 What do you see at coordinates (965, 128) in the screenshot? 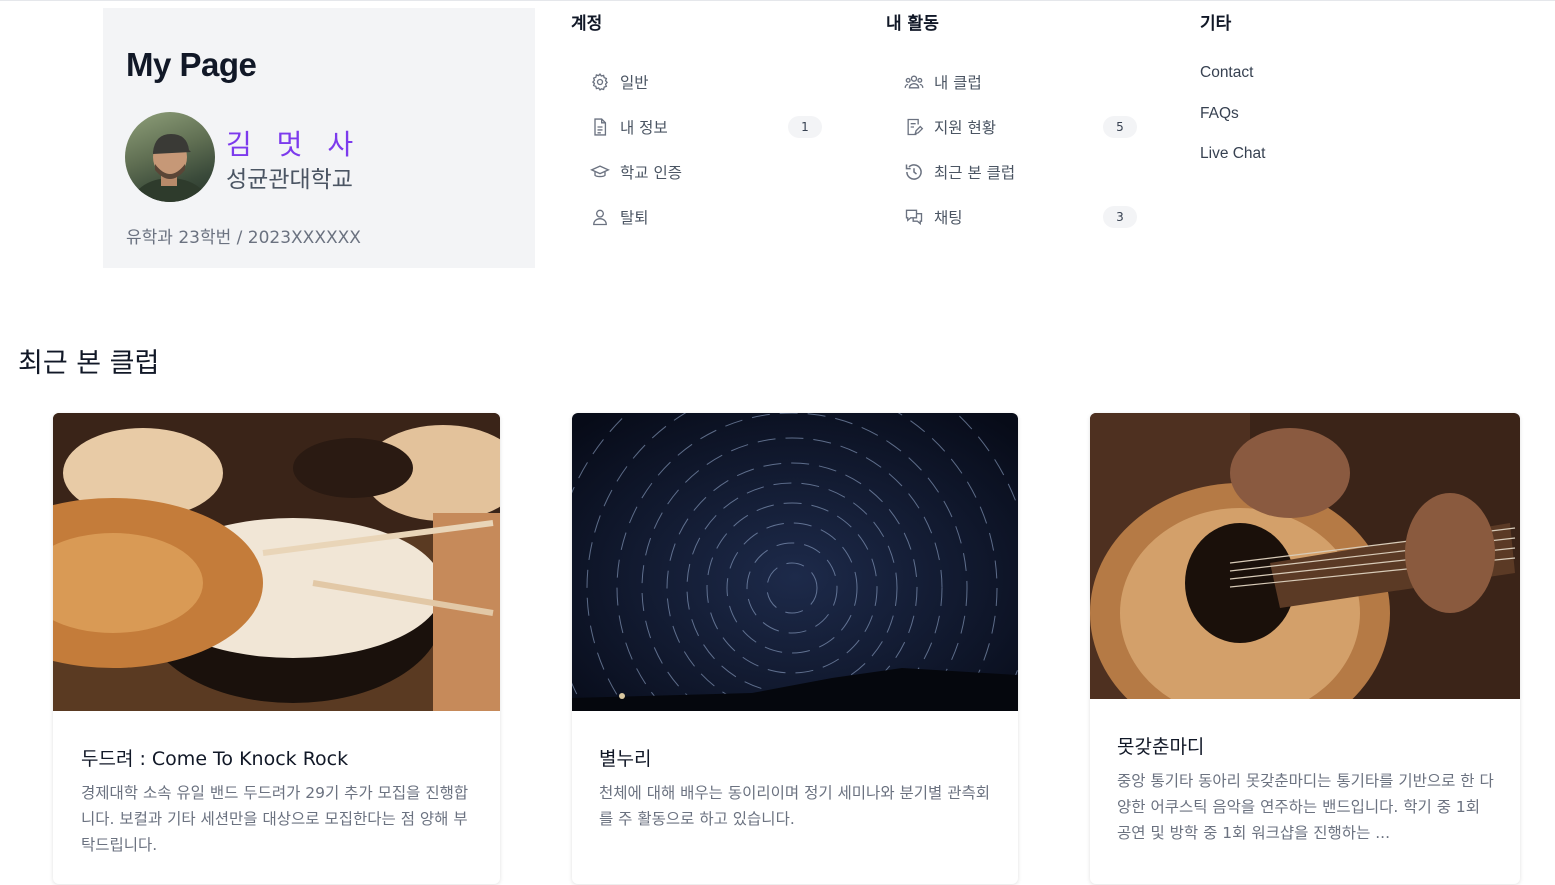
I see `menu-item-label: 지원 현황` at bounding box center [965, 128].